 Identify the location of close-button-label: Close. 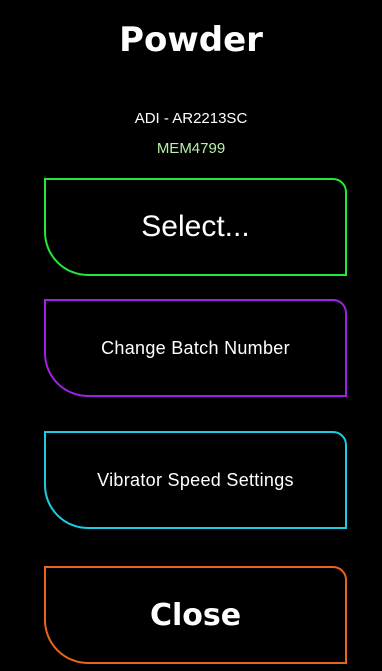
(195, 615).